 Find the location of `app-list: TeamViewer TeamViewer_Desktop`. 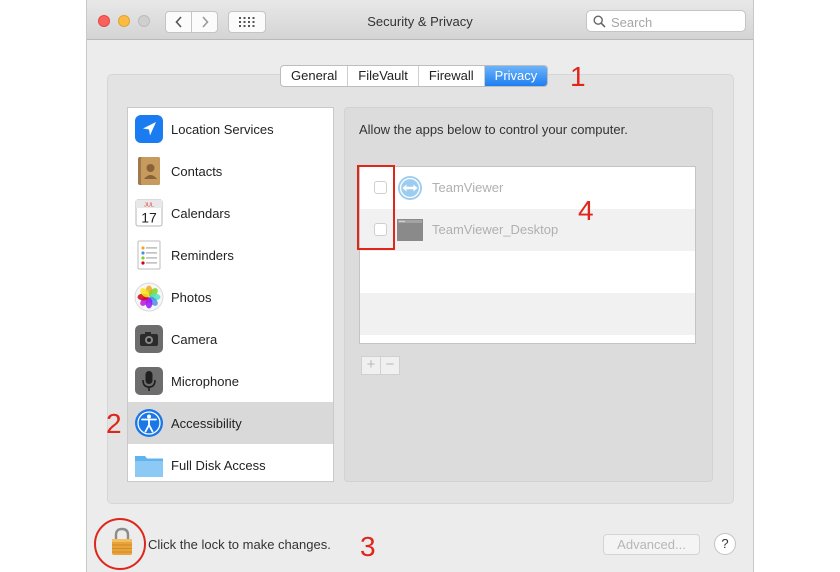

app-list: TeamViewer TeamViewer_Desktop is located at coordinates (527, 255).